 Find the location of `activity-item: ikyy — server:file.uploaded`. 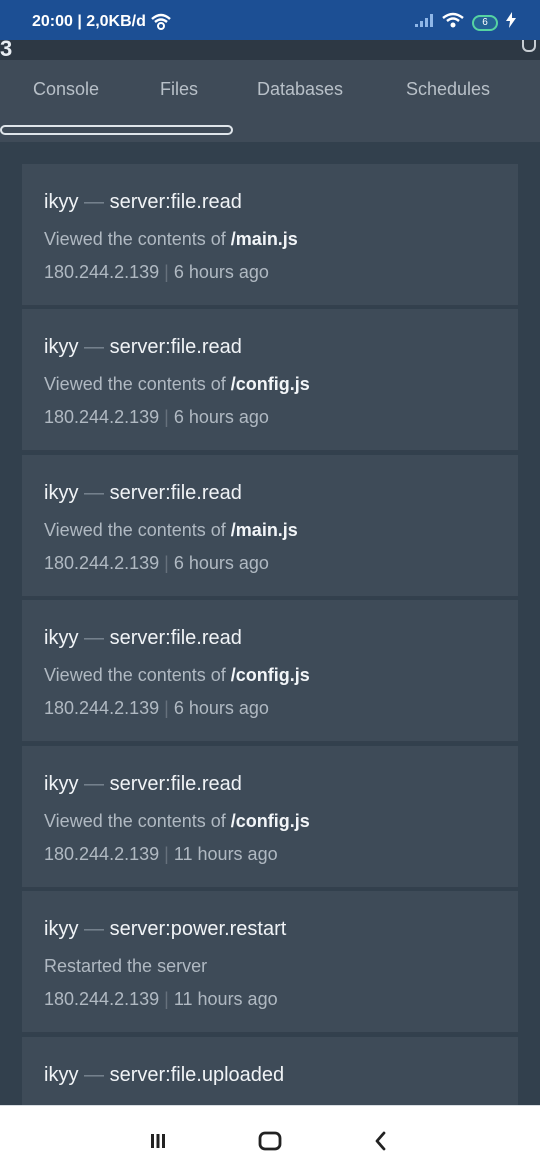

activity-item: ikyy — server:file.uploaded is located at coordinates (270, 1071).